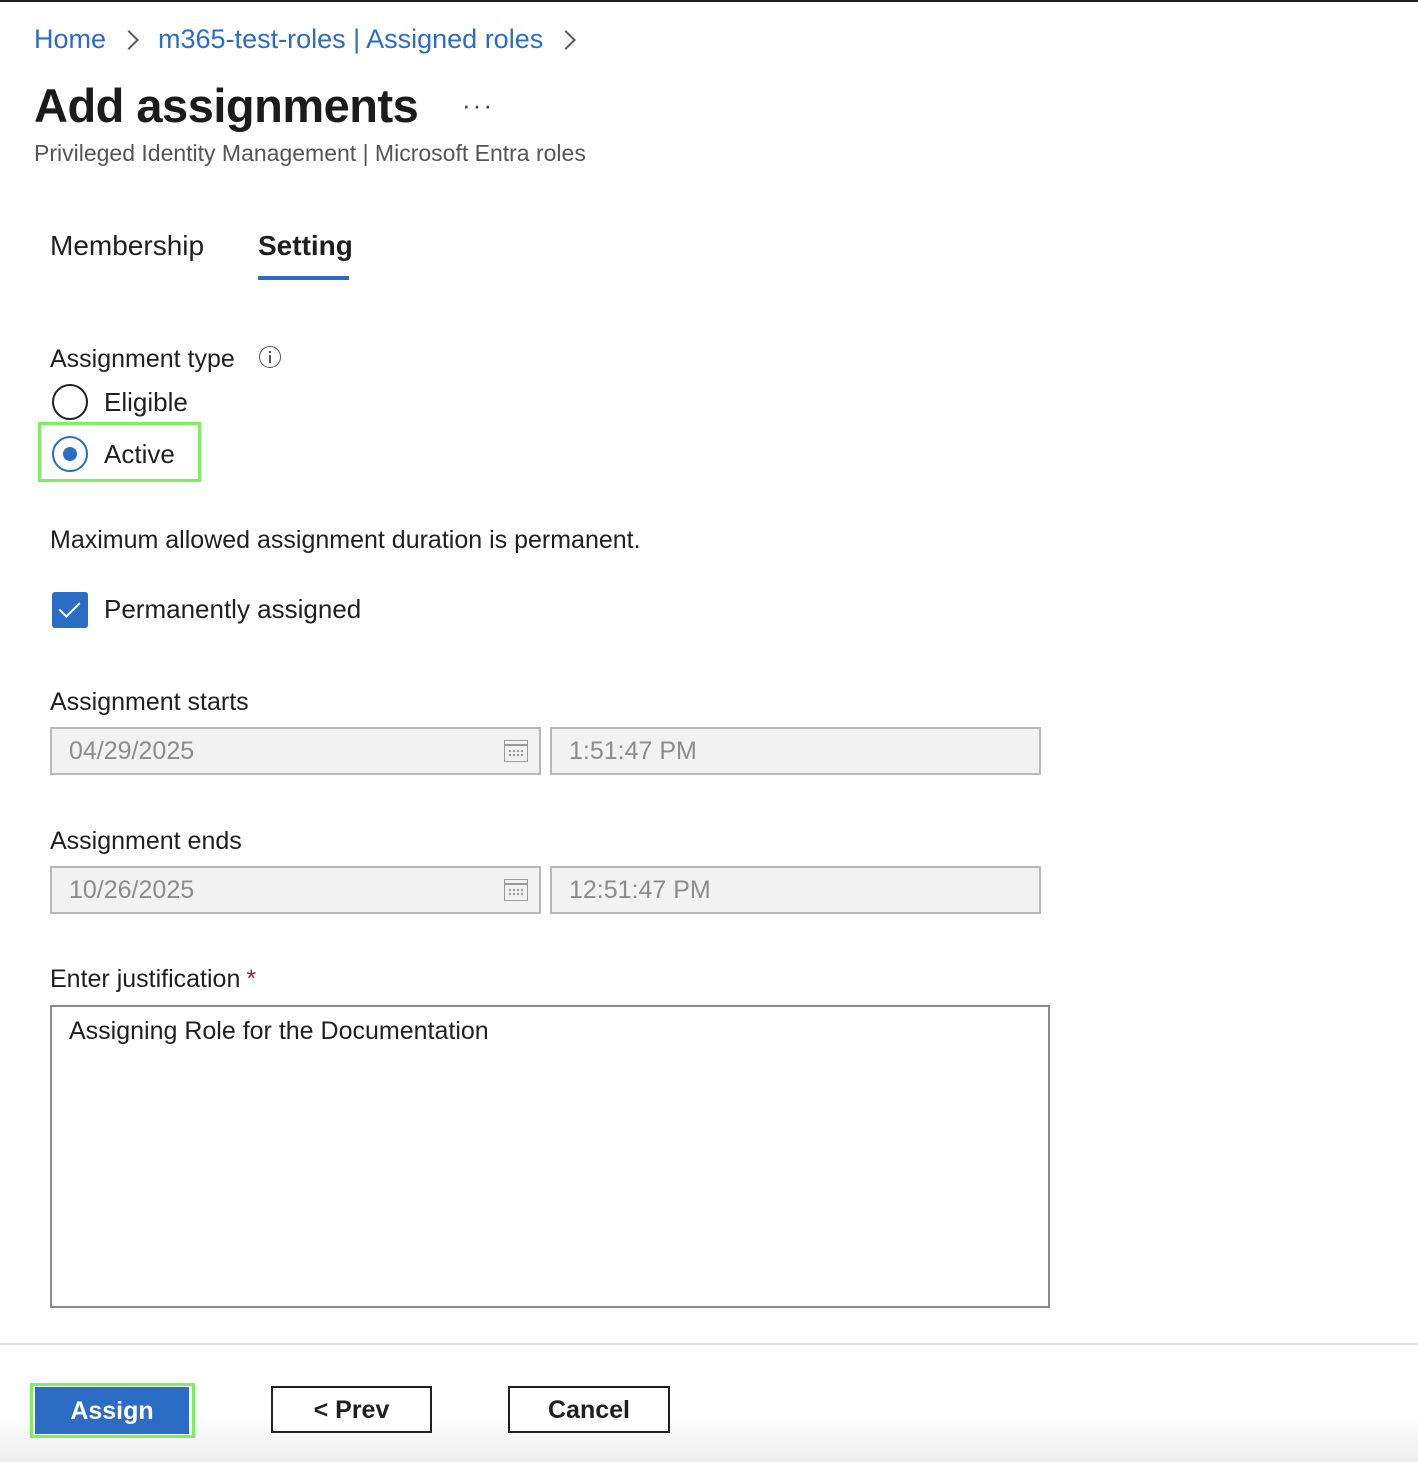 Image resolution: width=1418 pixels, height=1462 pixels. What do you see at coordinates (795, 890) in the screenshot?
I see `end-time-field: 12:51:47 PM` at bounding box center [795, 890].